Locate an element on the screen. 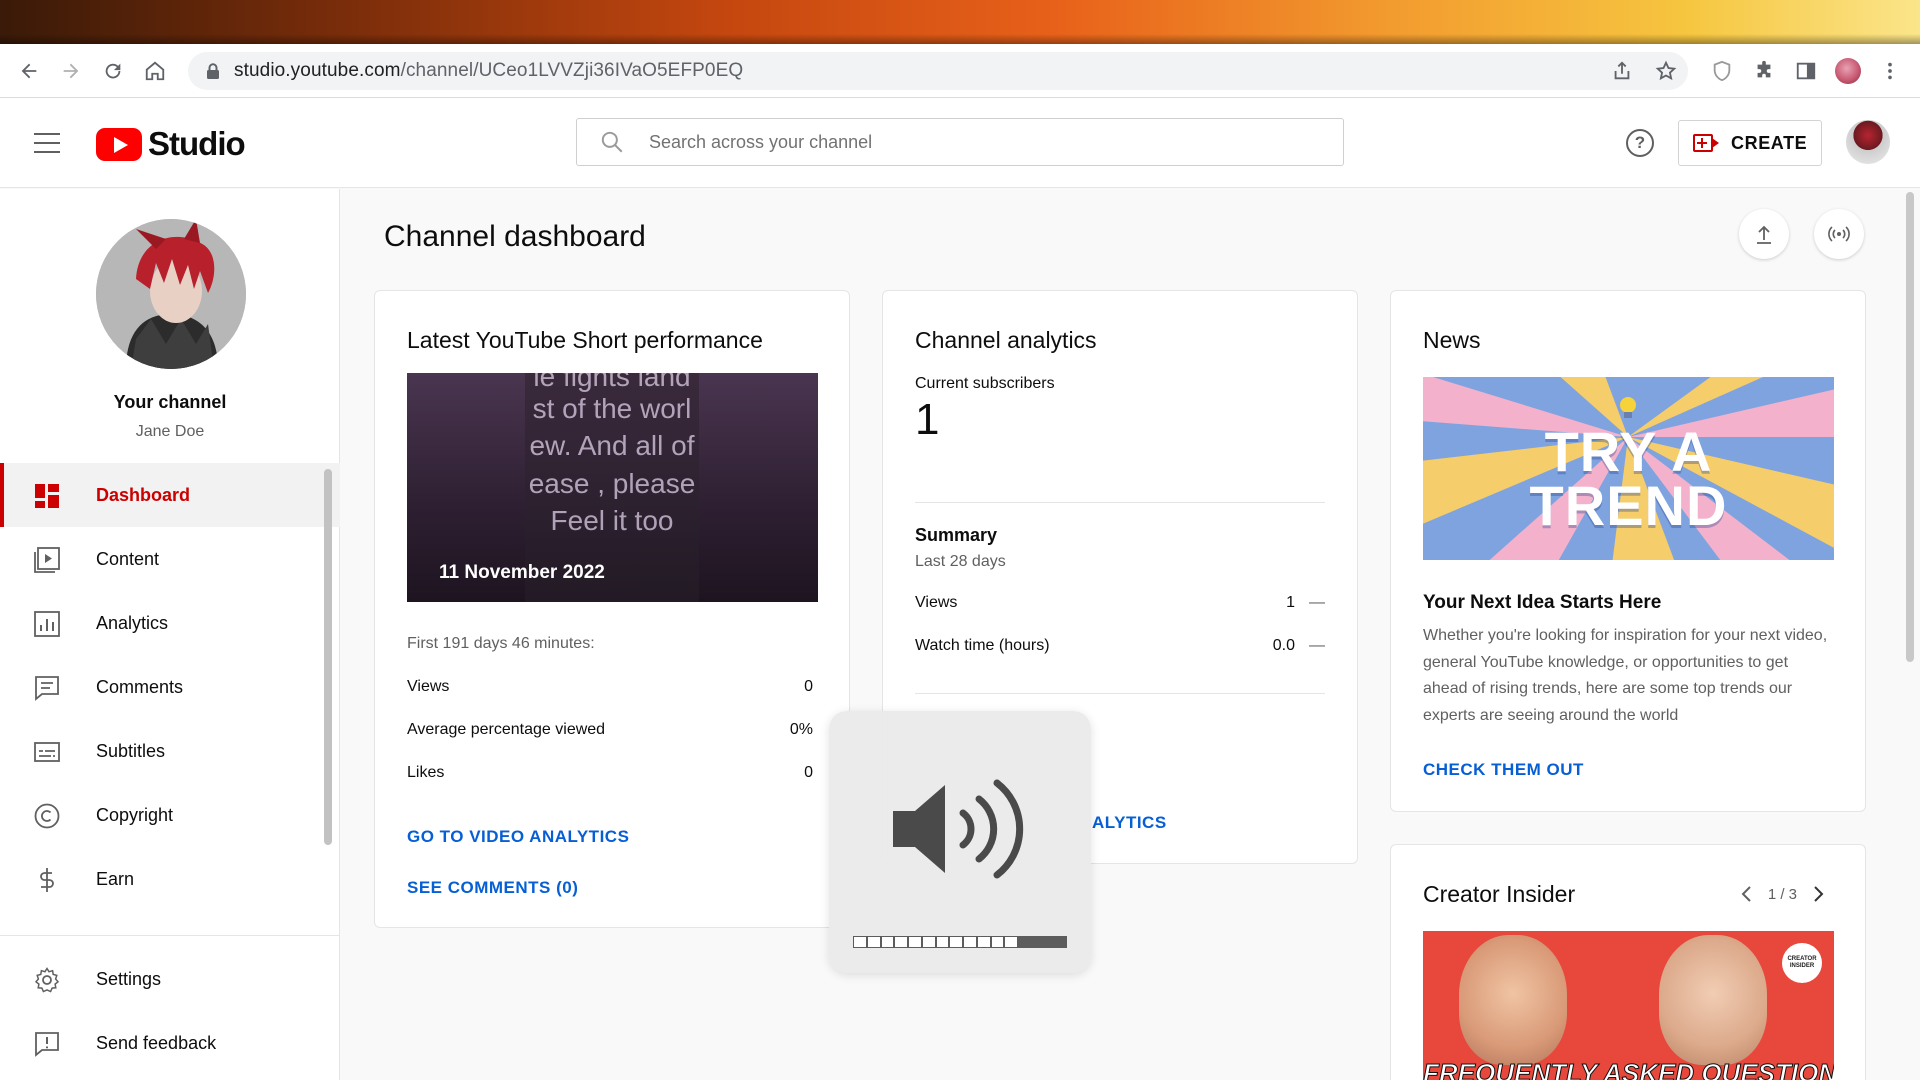 This screenshot has height=1080, width=1920. side-panel-button is located at coordinates (1806, 71).